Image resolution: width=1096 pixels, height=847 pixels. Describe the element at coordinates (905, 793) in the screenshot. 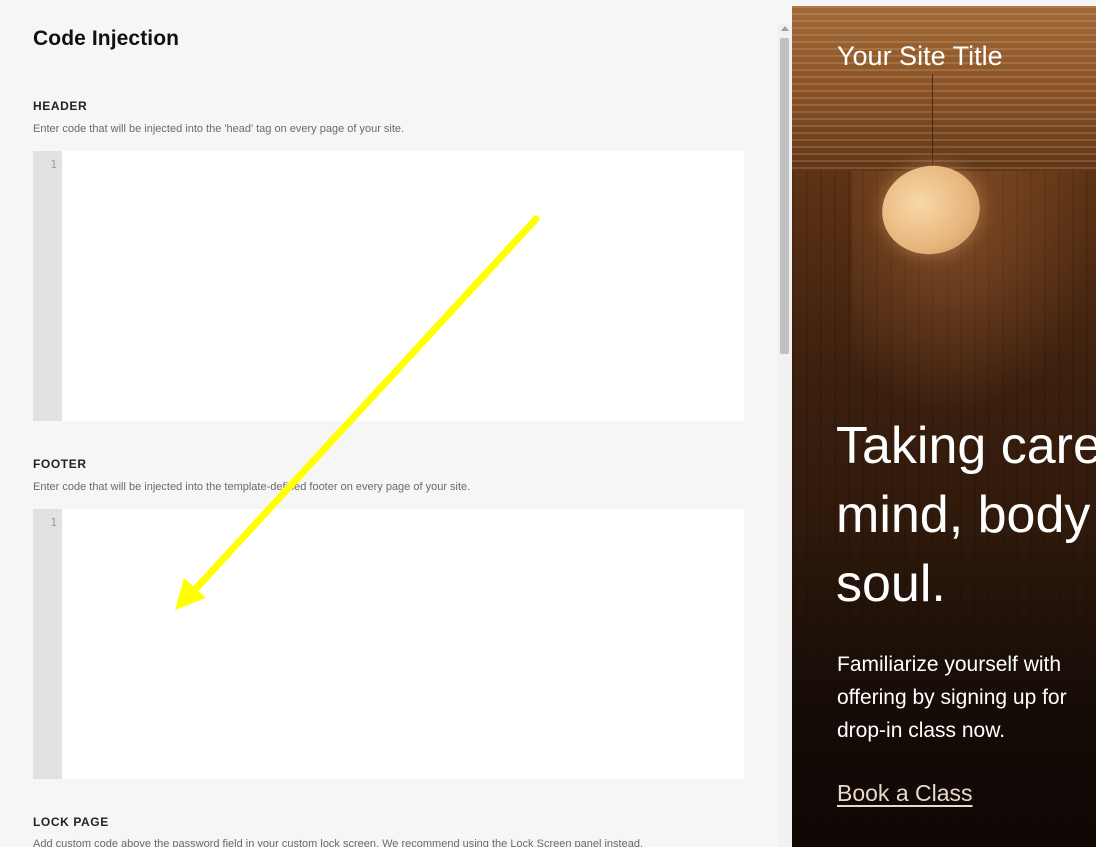

I see `book-class-link: Book a Class` at that location.